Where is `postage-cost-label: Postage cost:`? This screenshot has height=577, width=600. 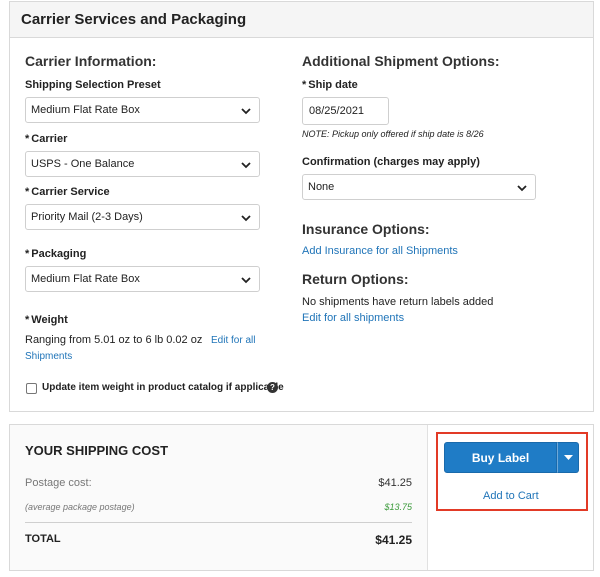 postage-cost-label: Postage cost: is located at coordinates (58, 483).